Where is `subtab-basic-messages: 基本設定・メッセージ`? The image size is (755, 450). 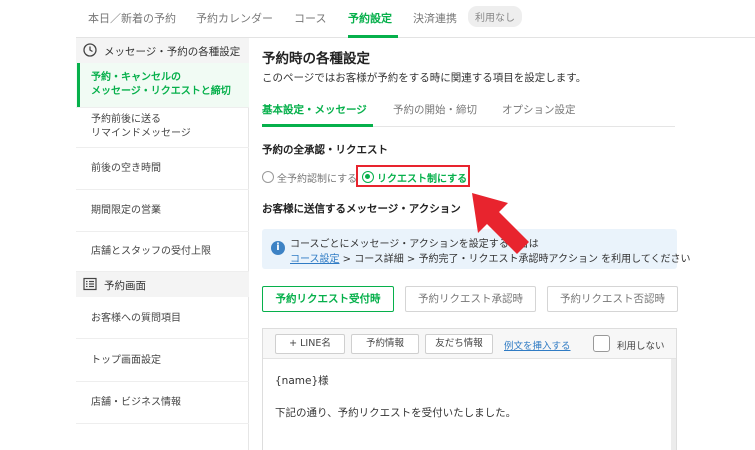
subtab-basic-messages: 基本設定・メッセージ is located at coordinates (314, 109).